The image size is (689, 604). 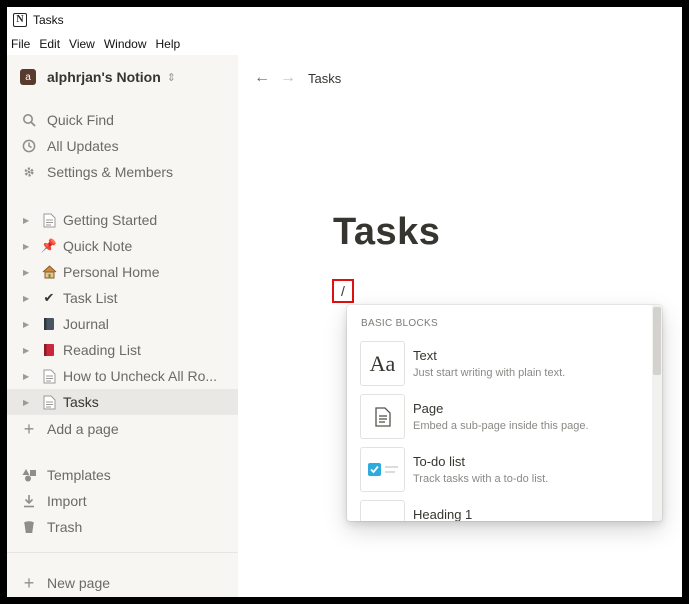 I want to click on workspace-avatar: a, so click(x=28, y=77).